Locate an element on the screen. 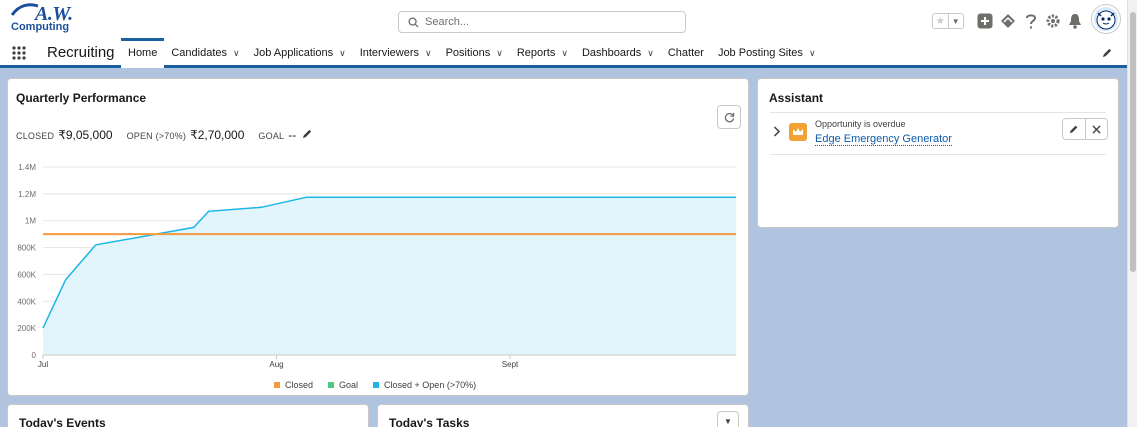 Image resolution: width=1137 pixels, height=427 pixels. edit-button is located at coordinates (1074, 129).